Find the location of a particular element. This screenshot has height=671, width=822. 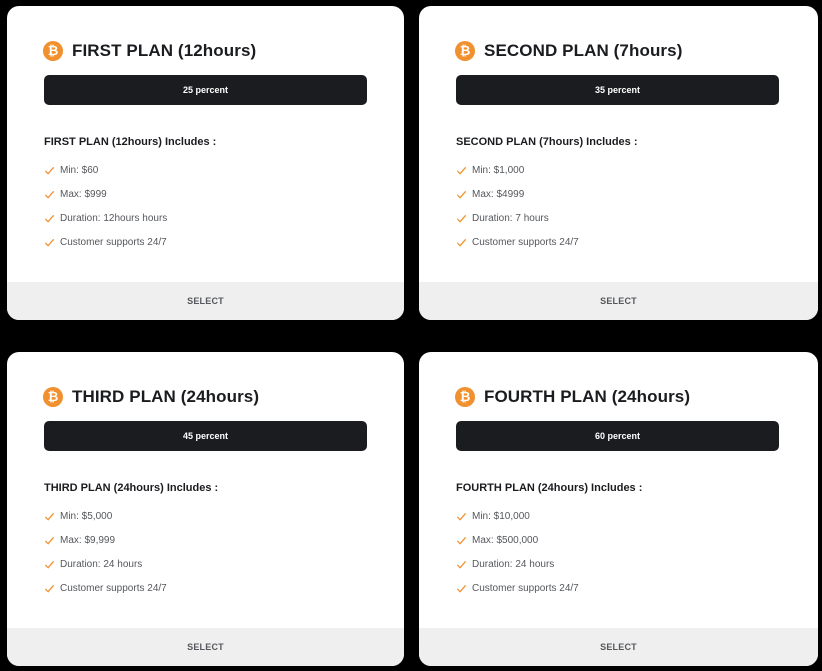

plan-title: FIRST PLAN (12hours) is located at coordinates (164, 50).